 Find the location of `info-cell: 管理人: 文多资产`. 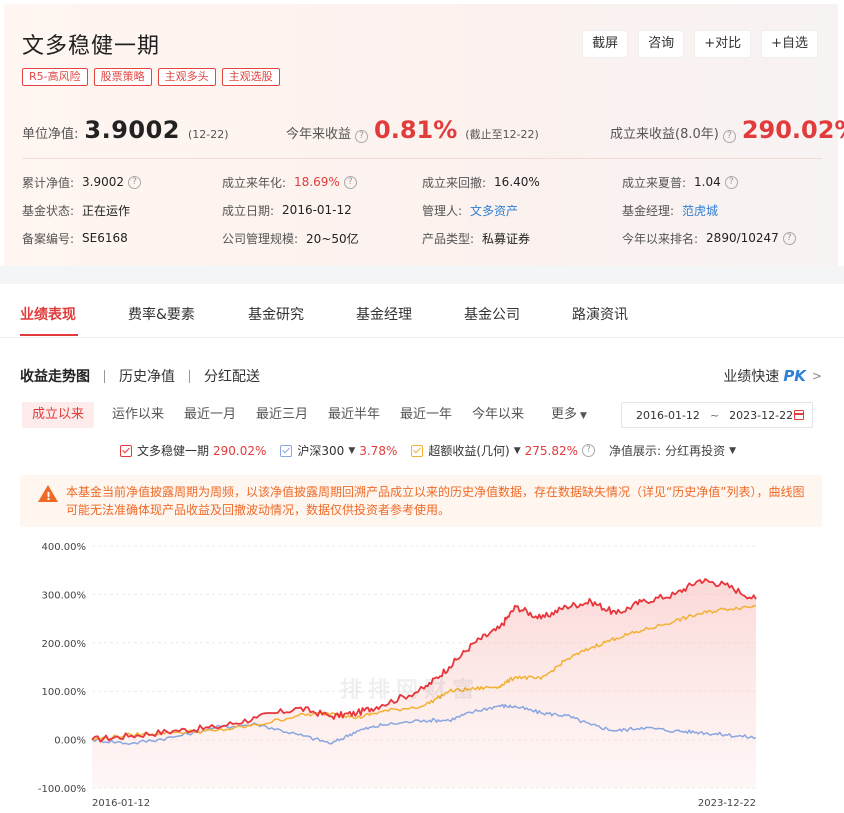

info-cell: 管理人: 文多资产 is located at coordinates (470, 210).